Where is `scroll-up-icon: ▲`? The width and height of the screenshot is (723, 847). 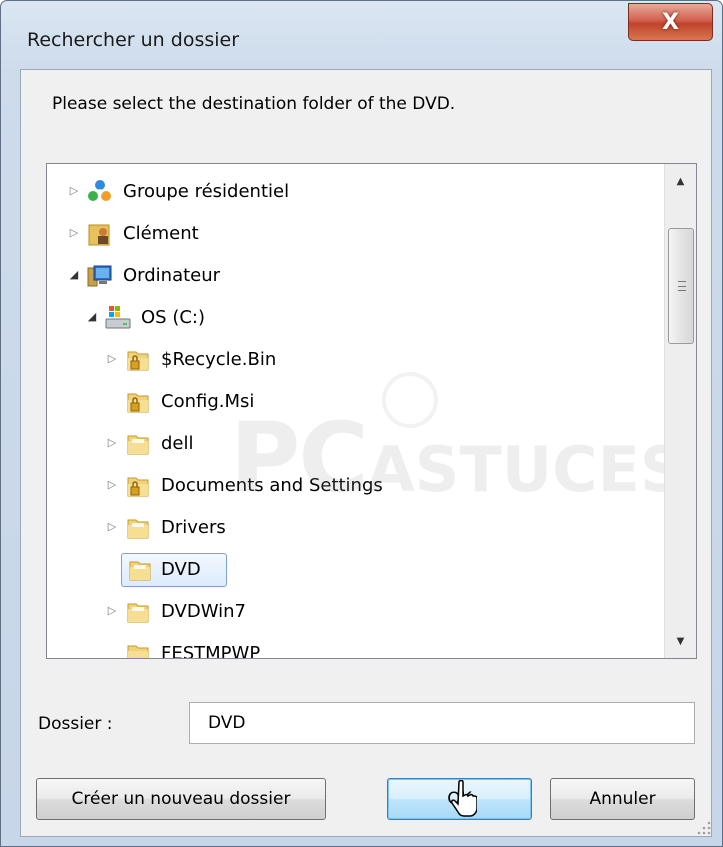
scroll-up-icon: ▲ is located at coordinates (680, 181).